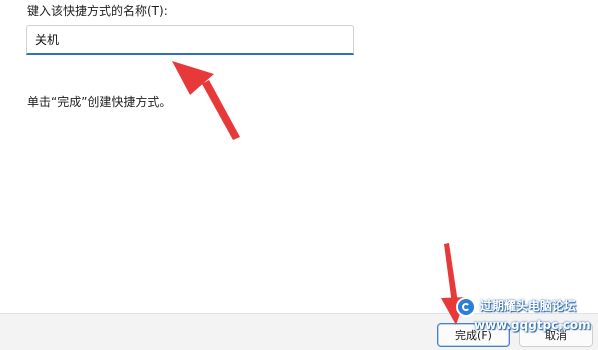  Describe the element at coordinates (556, 335) in the screenshot. I see `cancel-button: 取消` at that location.